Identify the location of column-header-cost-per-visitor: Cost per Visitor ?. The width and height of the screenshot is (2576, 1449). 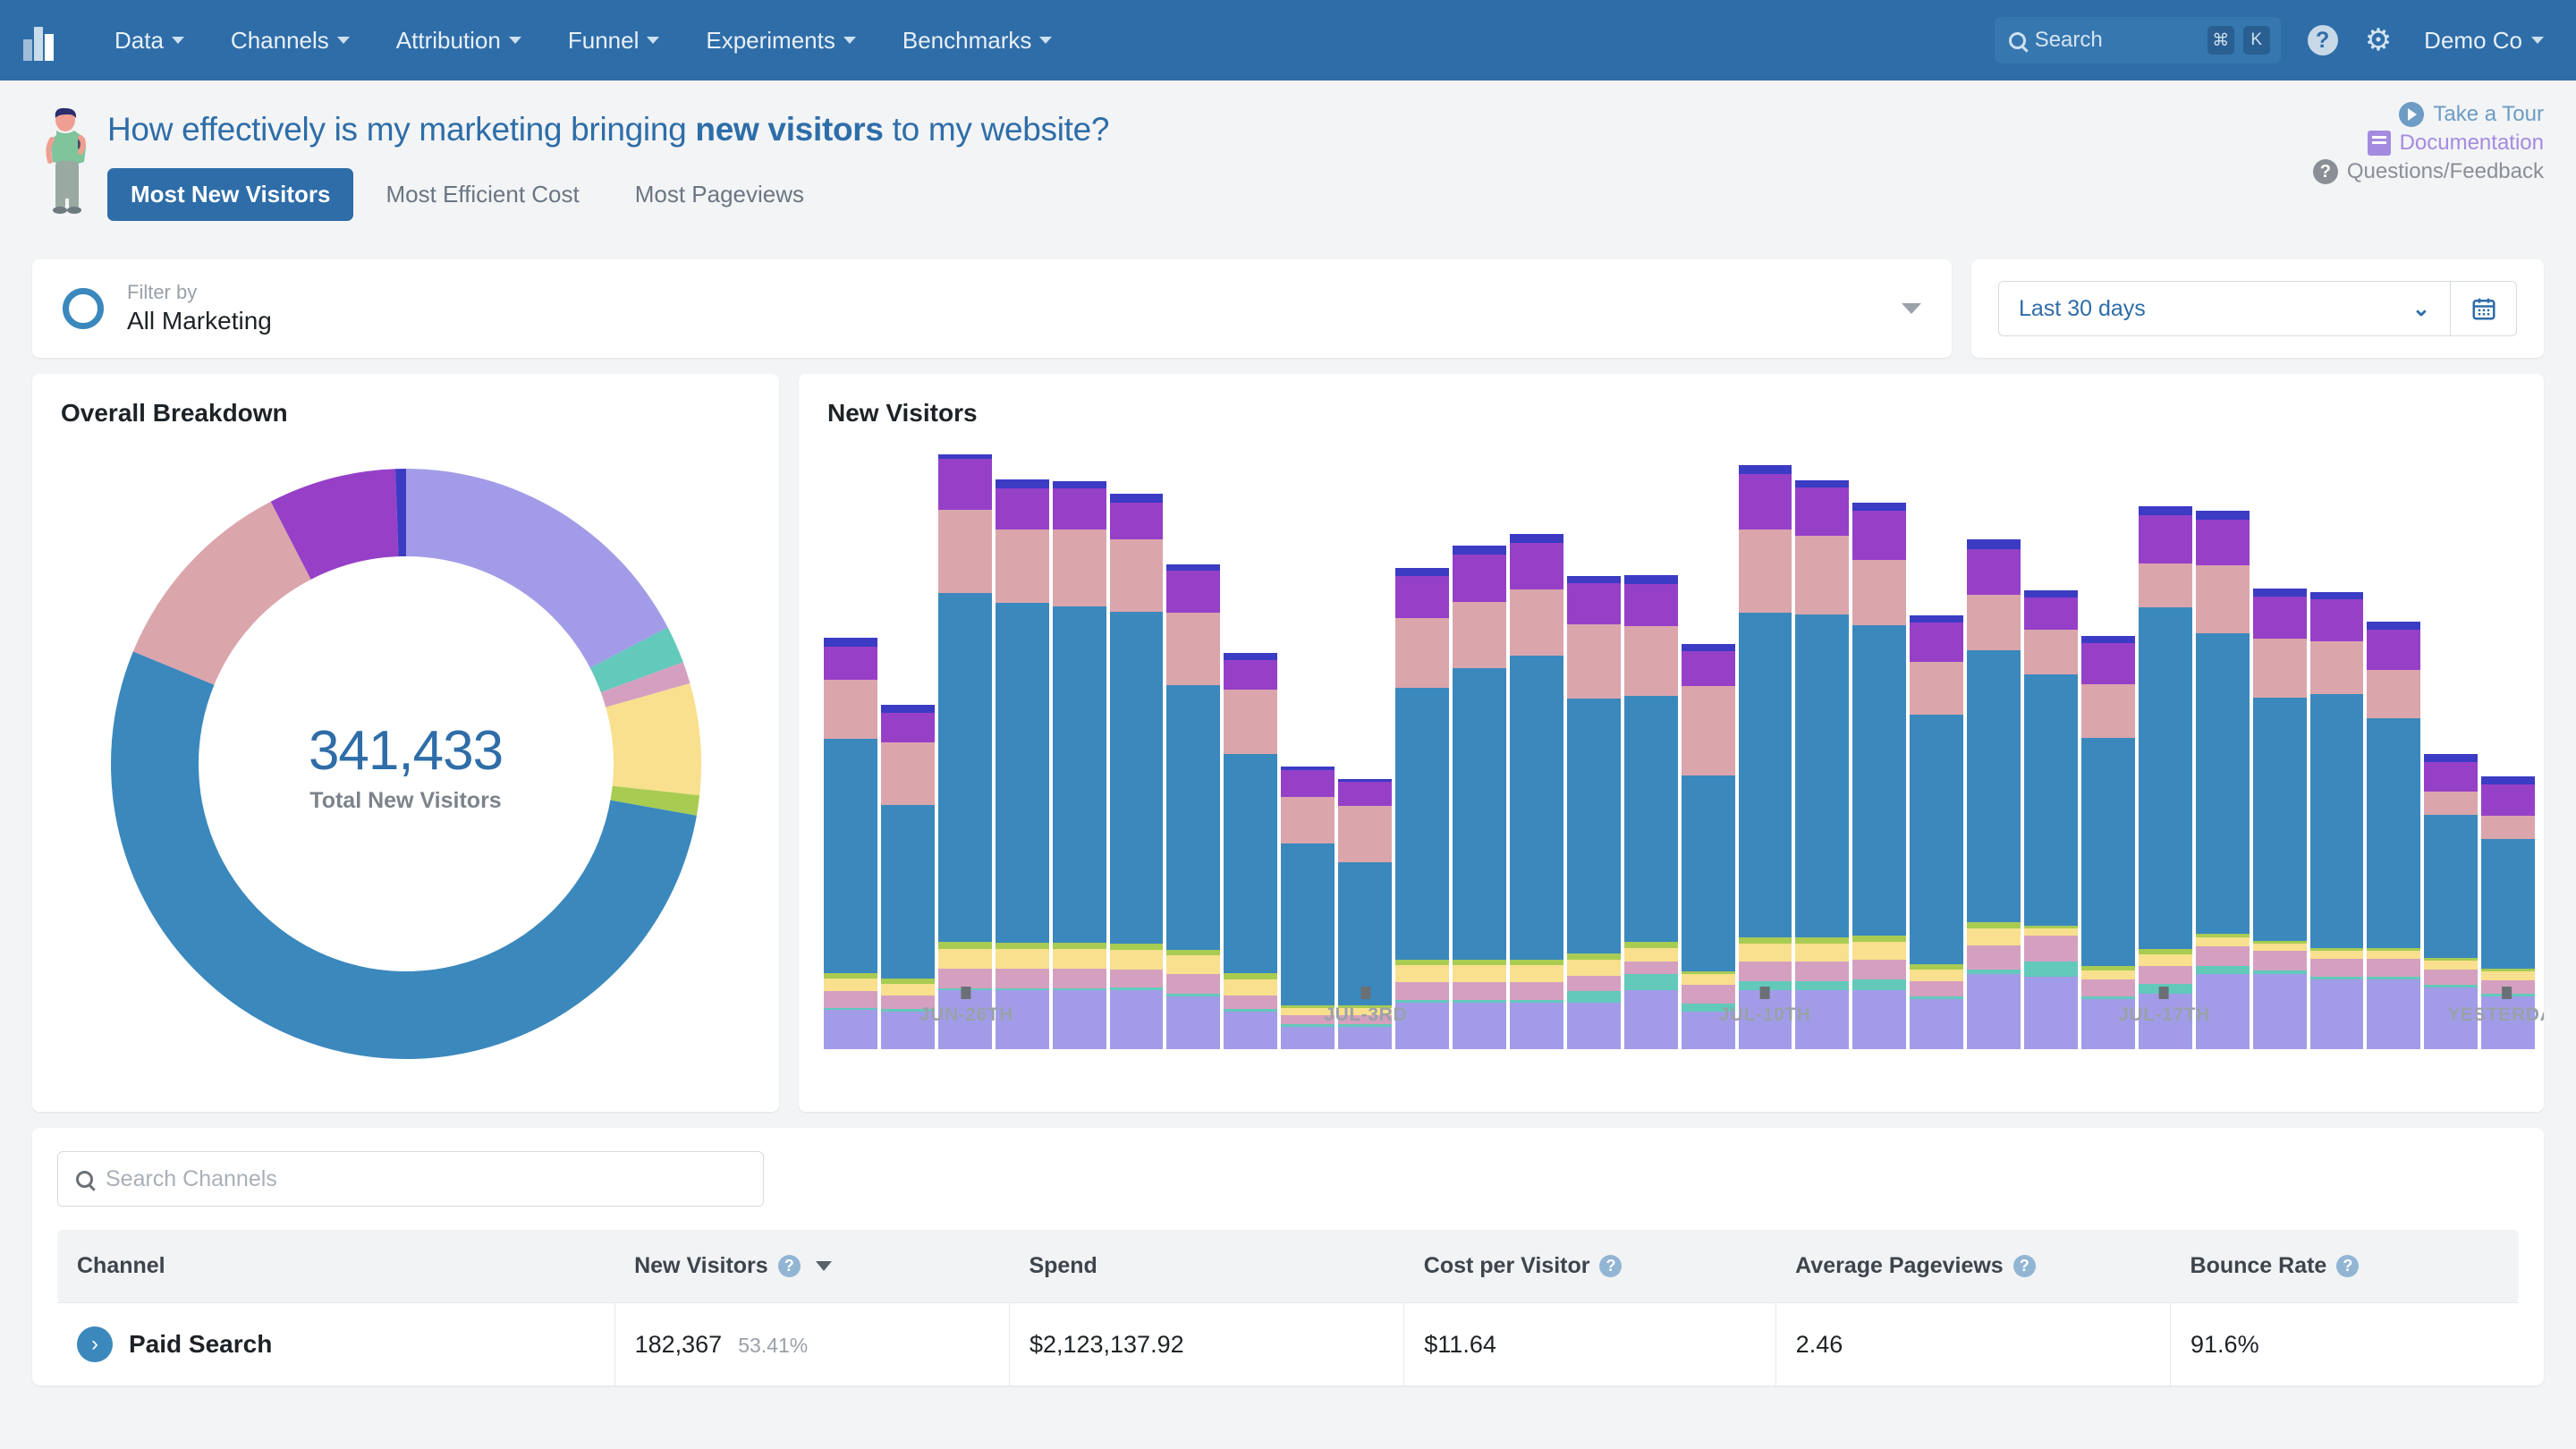
(1589, 1266).